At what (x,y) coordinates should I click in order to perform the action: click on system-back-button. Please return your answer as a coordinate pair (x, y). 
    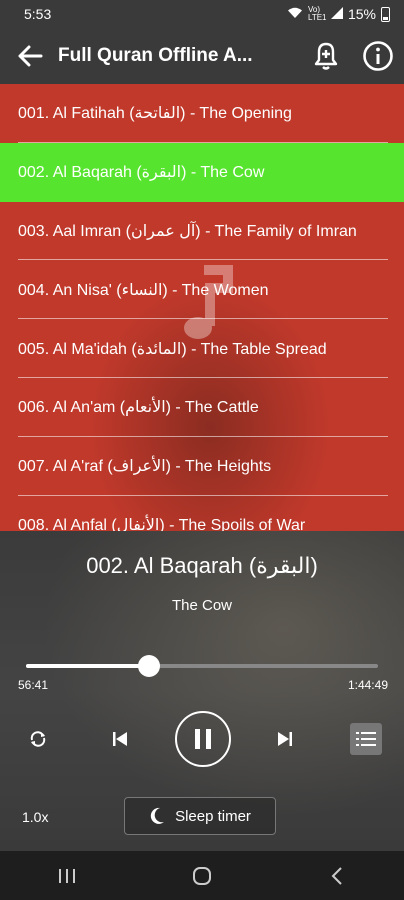
    Looking at the image, I should click on (337, 875).